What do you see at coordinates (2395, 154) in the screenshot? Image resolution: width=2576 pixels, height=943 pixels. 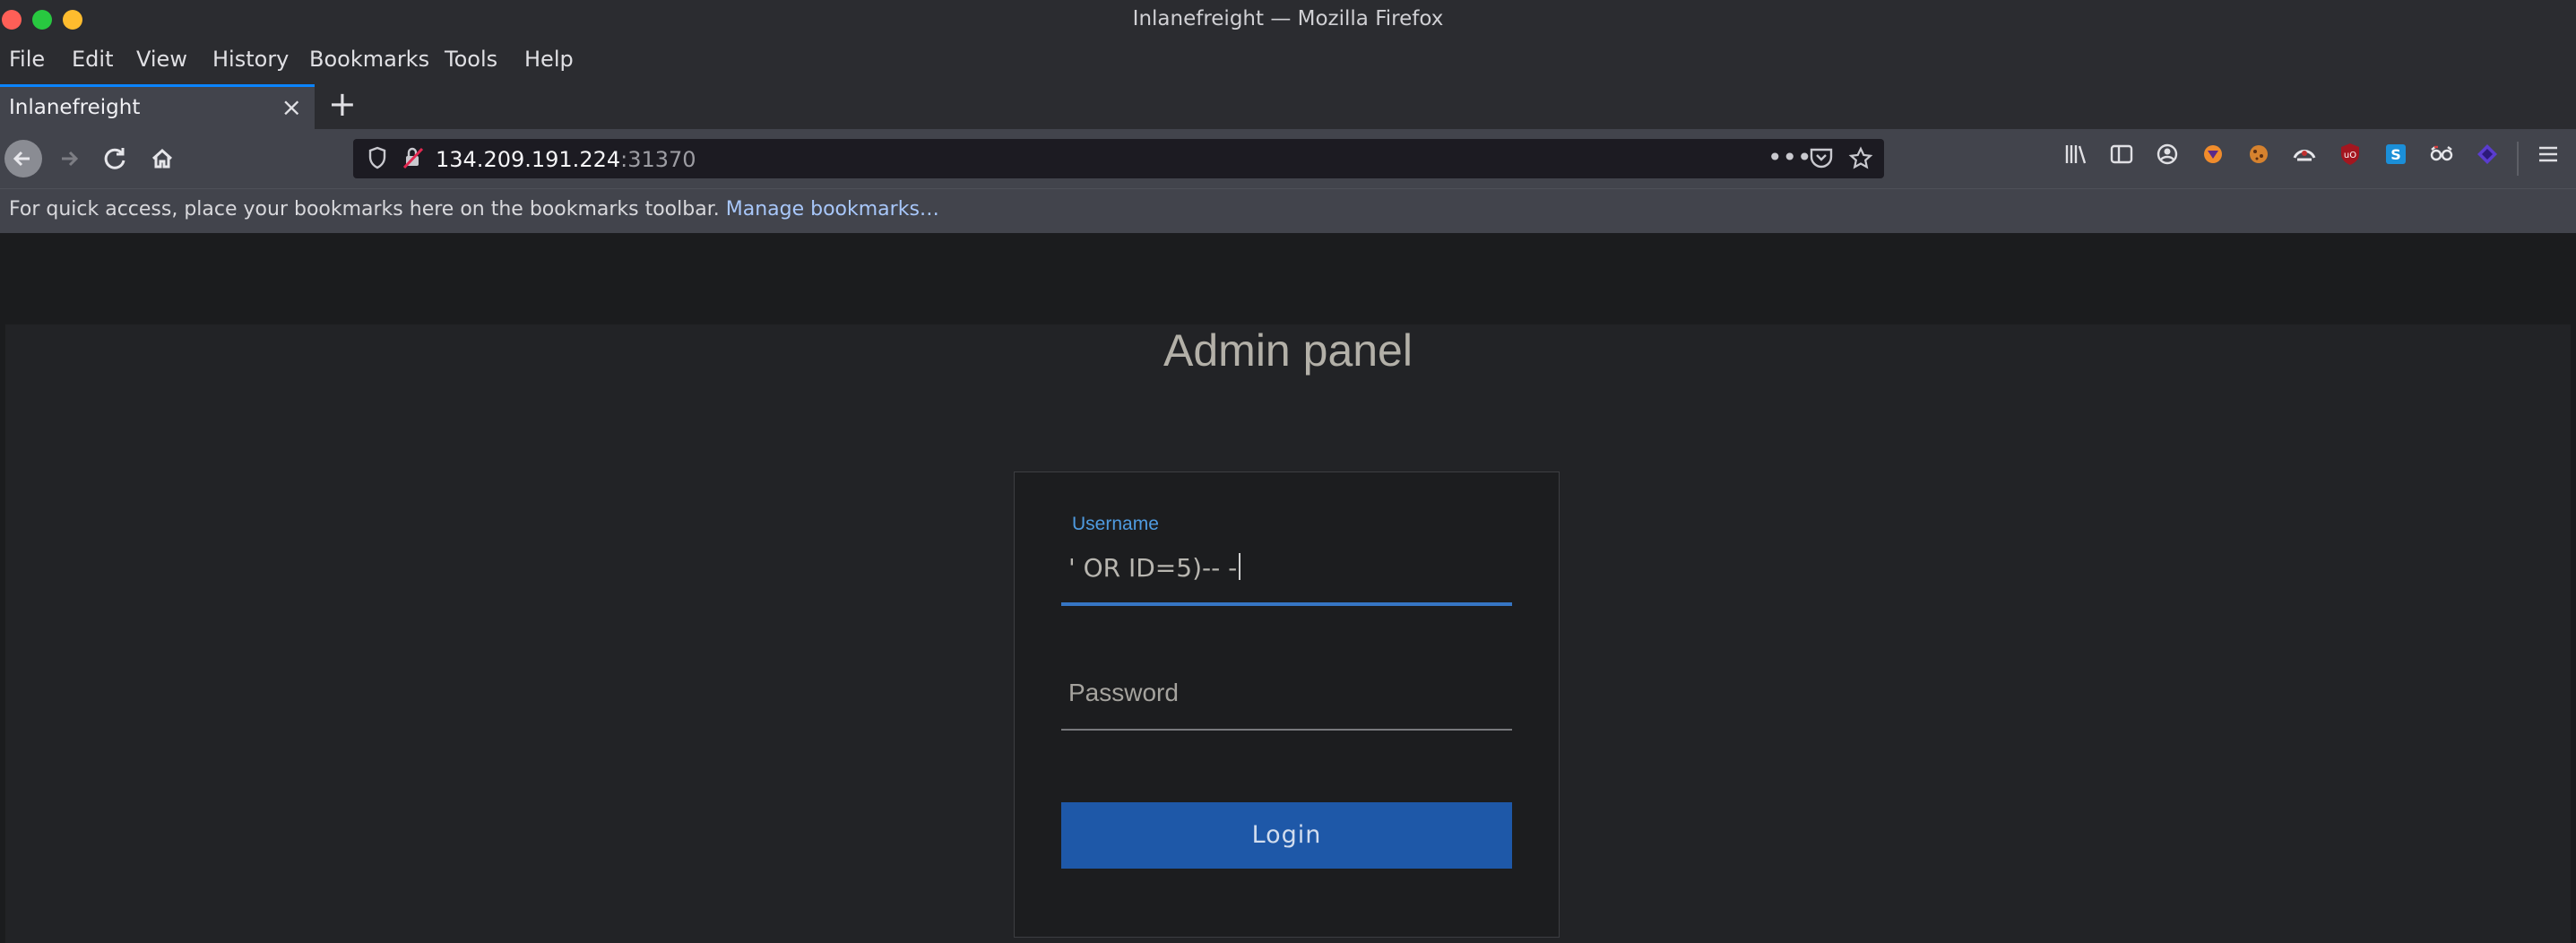 I see `svg-text: S` at bounding box center [2395, 154].